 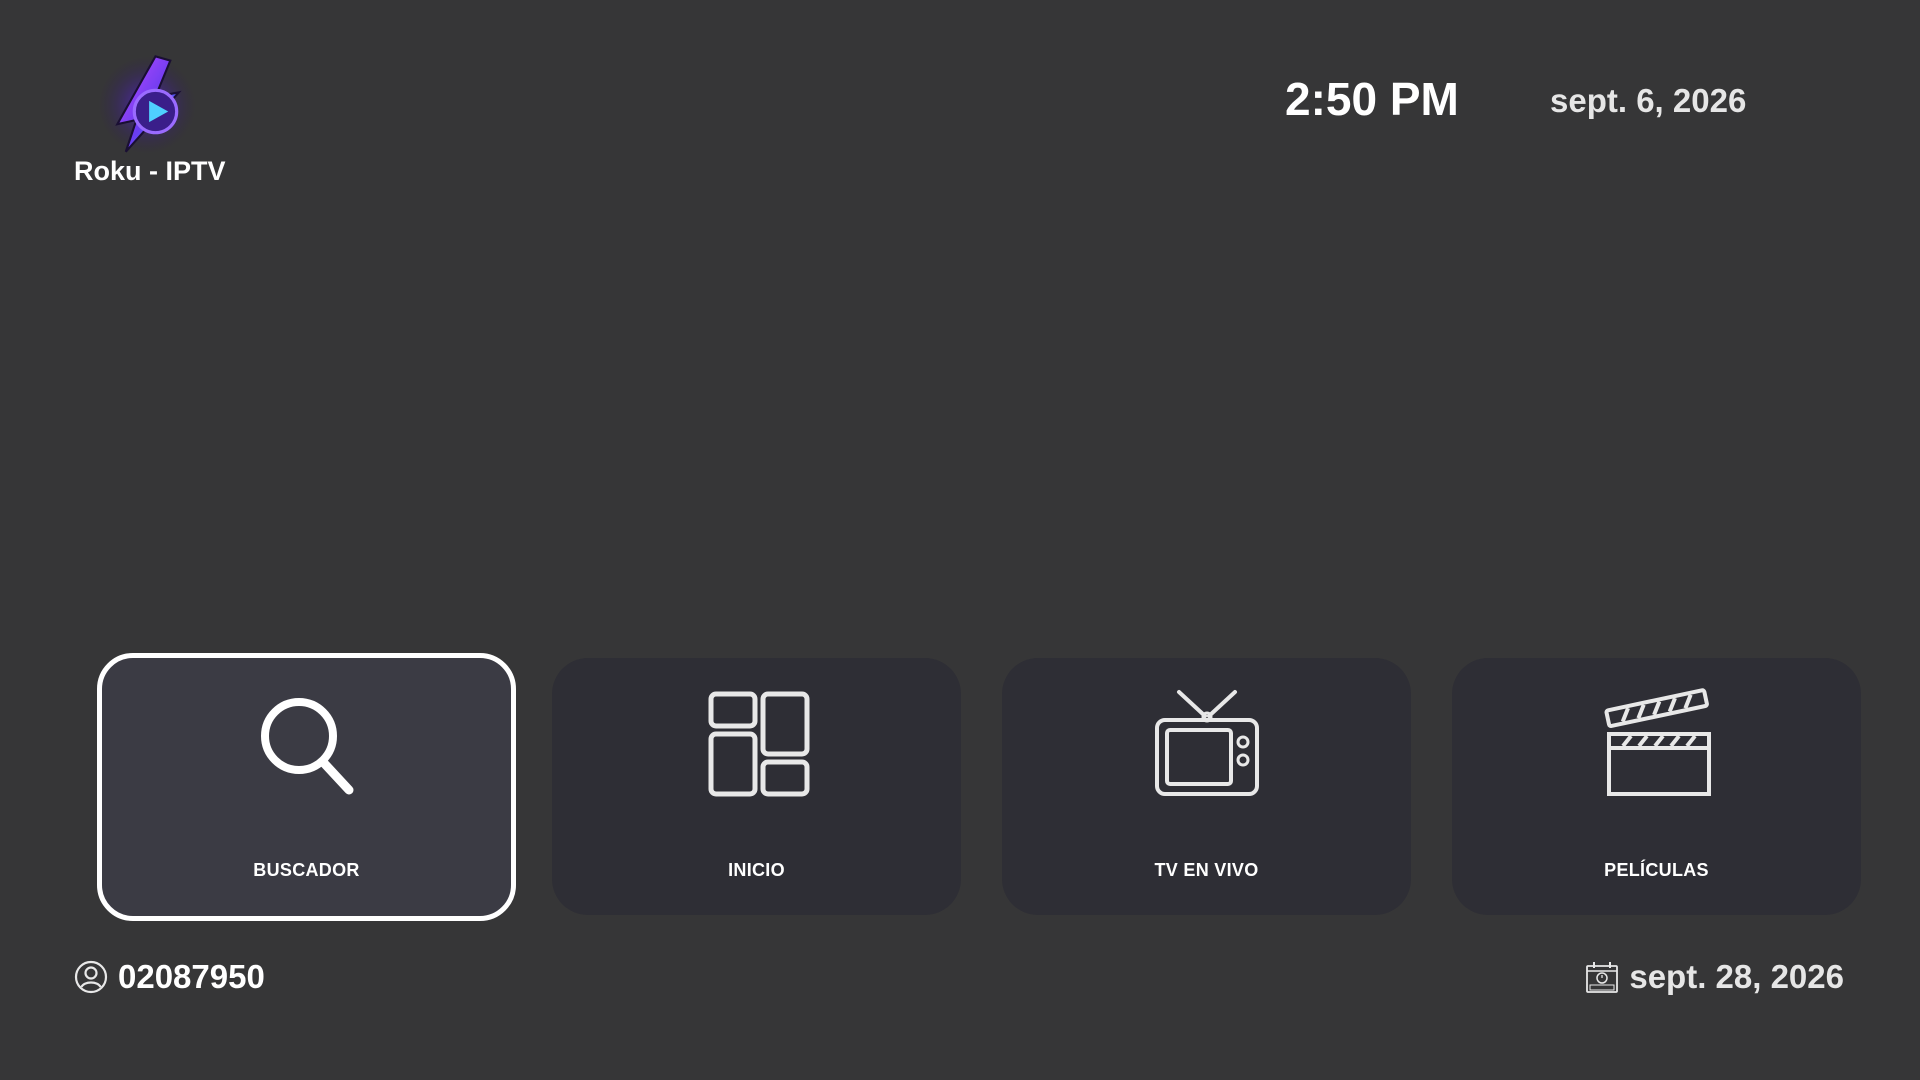 I want to click on account-info: 02087950, so click(x=169, y=977).